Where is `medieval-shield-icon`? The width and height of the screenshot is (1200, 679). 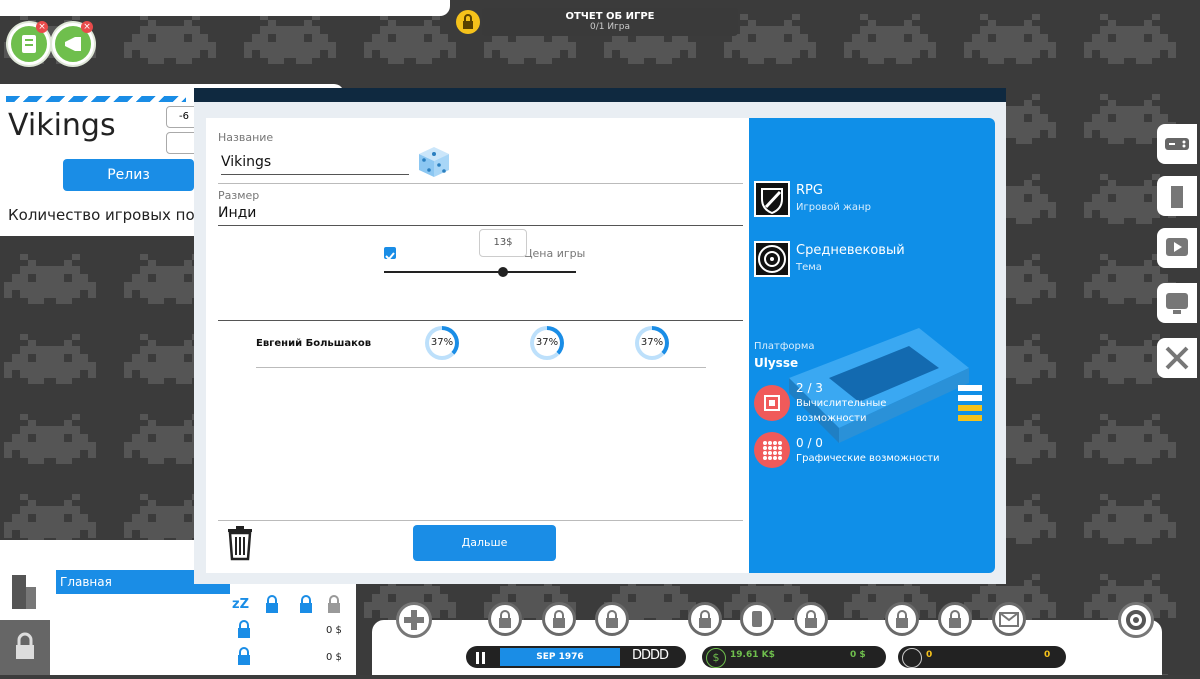 medieval-shield-icon is located at coordinates (772, 259).